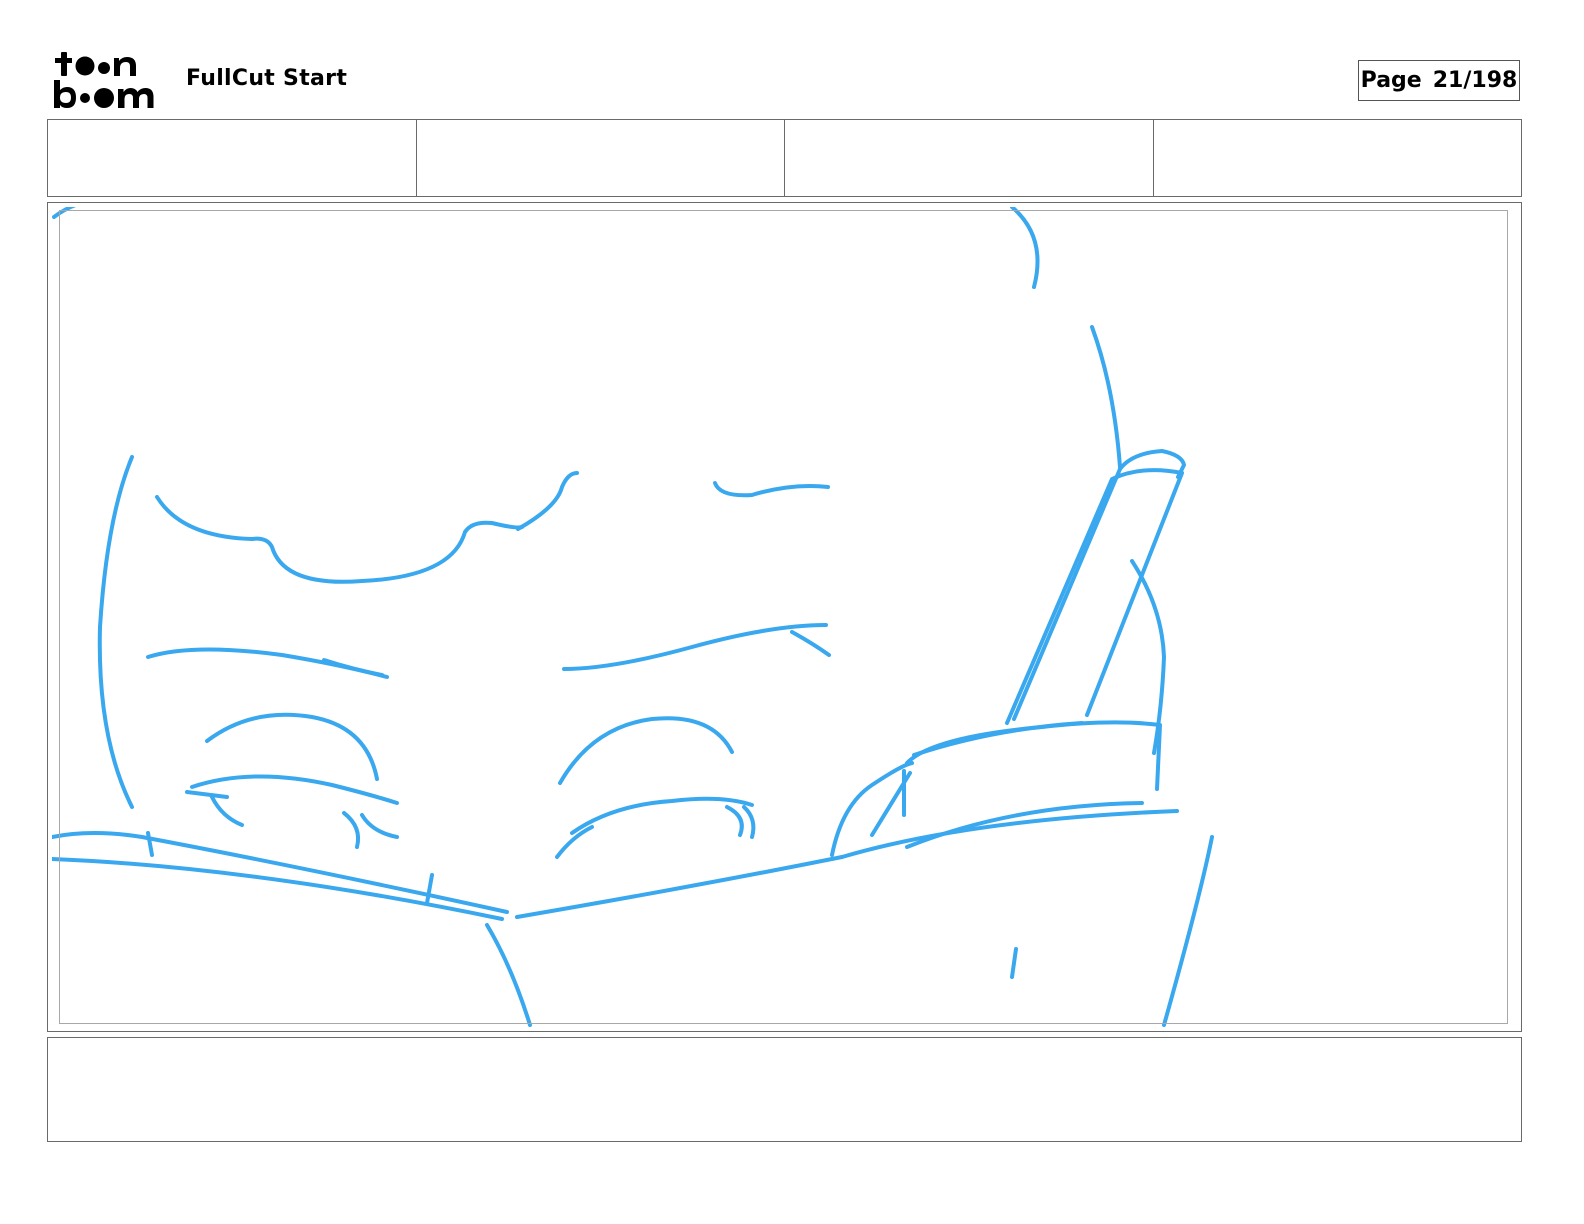 The width and height of the screenshot is (1584, 1224). What do you see at coordinates (1475, 80) in the screenshot?
I see `page-number: 21/198` at bounding box center [1475, 80].